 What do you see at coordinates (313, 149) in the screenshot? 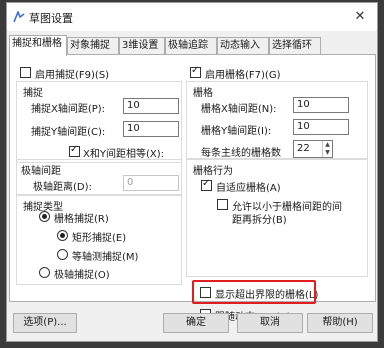
I see `major-line-spinner: 22 ▲ ▼` at bounding box center [313, 149].